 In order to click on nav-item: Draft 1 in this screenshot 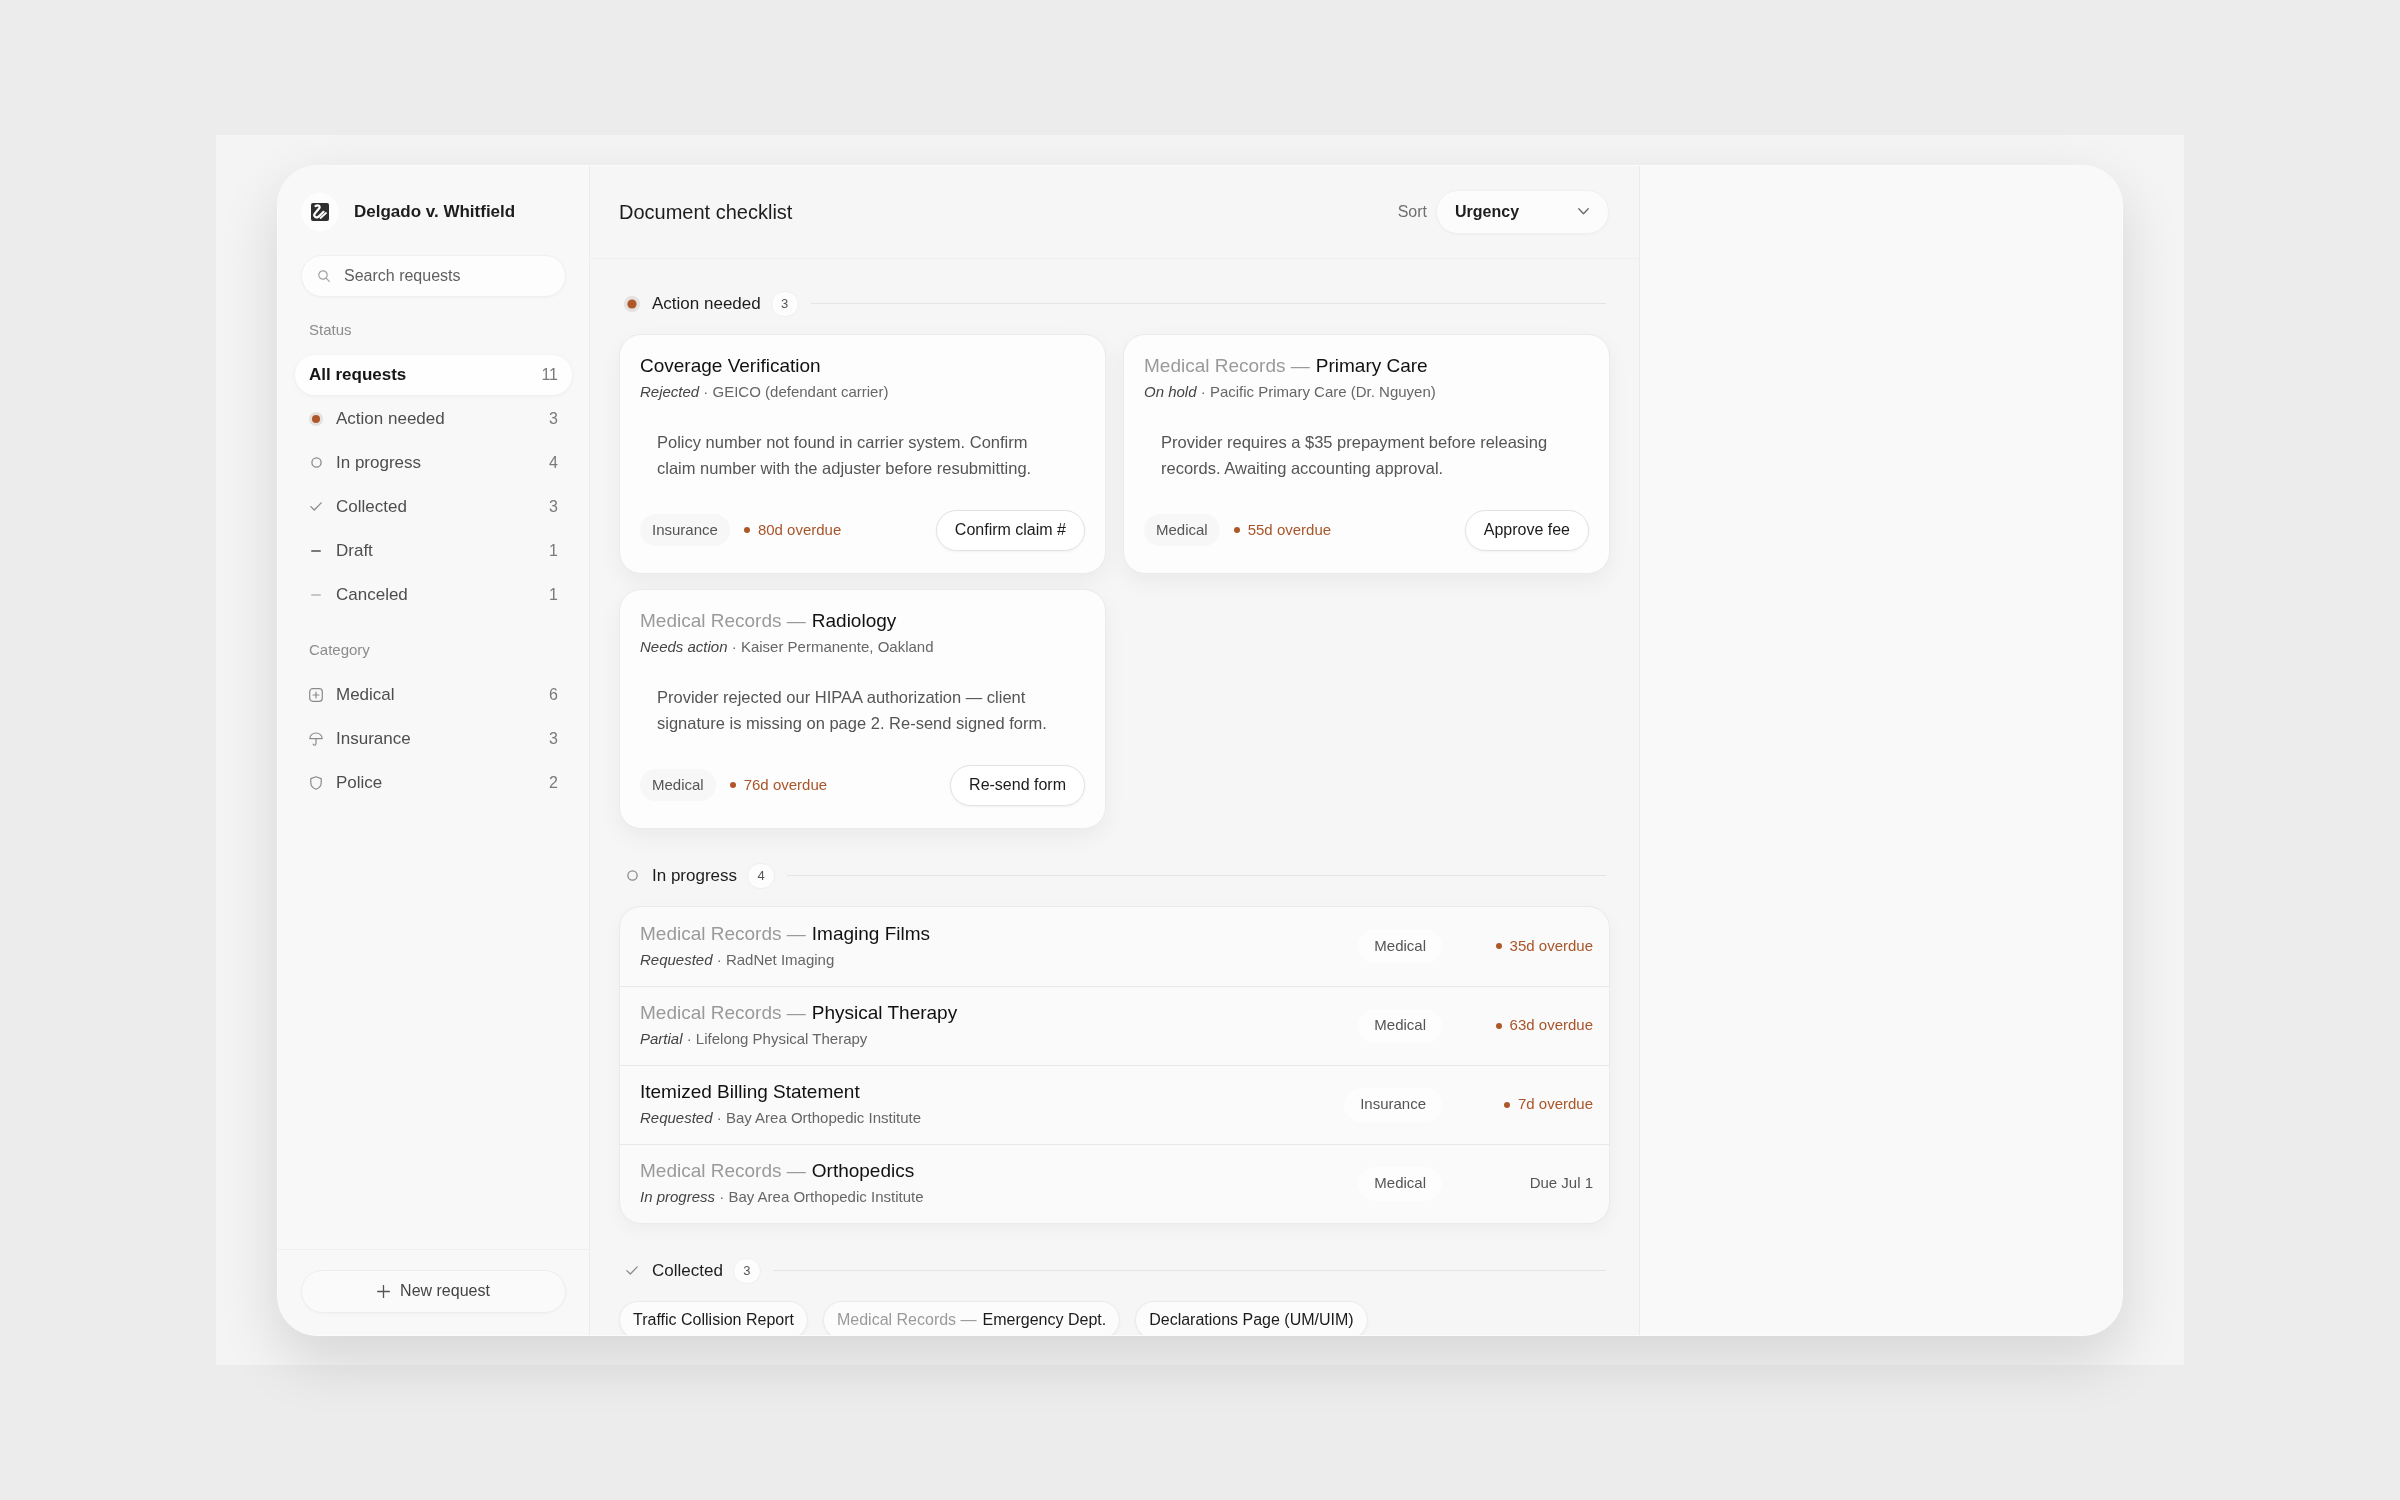, I will do `click(433, 550)`.